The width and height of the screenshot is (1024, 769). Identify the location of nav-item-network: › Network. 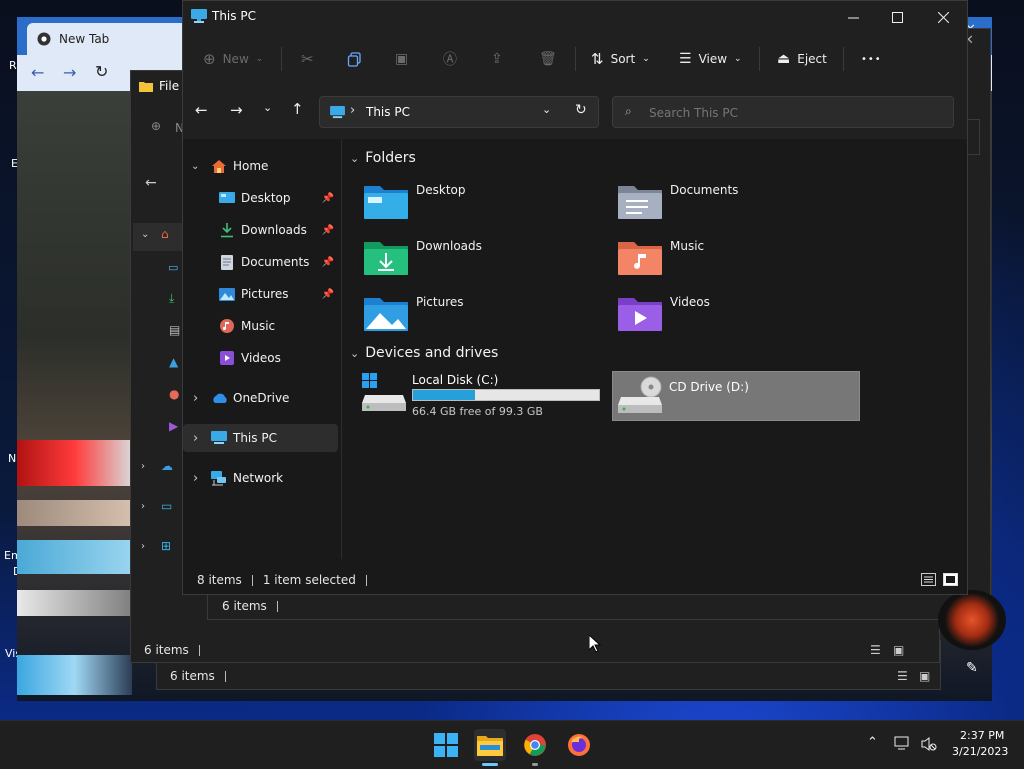
(260, 478).